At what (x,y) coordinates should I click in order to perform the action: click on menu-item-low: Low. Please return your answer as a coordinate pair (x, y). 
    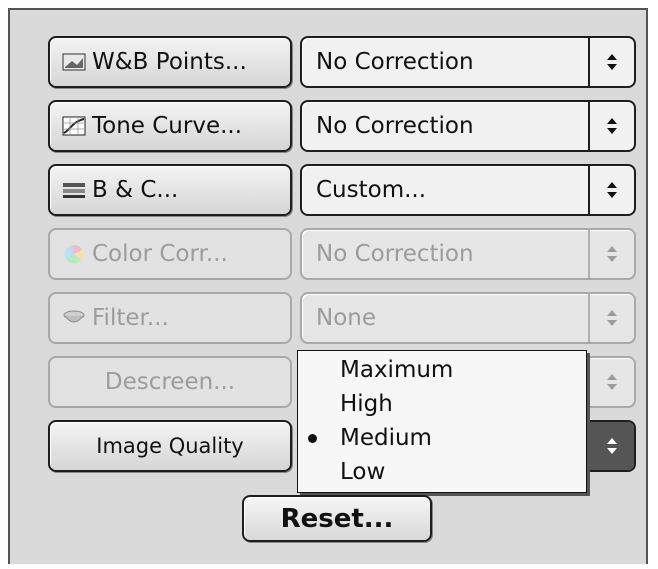
    Looking at the image, I should click on (442, 472).